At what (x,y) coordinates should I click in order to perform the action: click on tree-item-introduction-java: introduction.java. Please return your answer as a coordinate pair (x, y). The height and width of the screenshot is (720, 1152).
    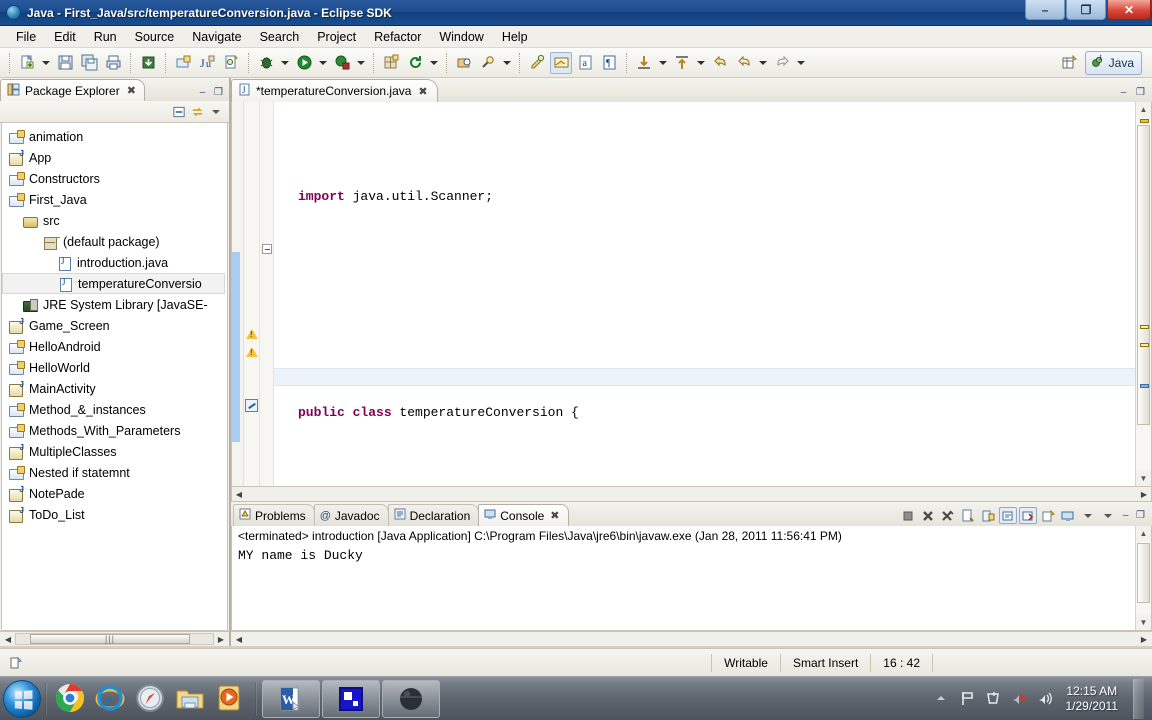
    Looking at the image, I should click on (114, 262).